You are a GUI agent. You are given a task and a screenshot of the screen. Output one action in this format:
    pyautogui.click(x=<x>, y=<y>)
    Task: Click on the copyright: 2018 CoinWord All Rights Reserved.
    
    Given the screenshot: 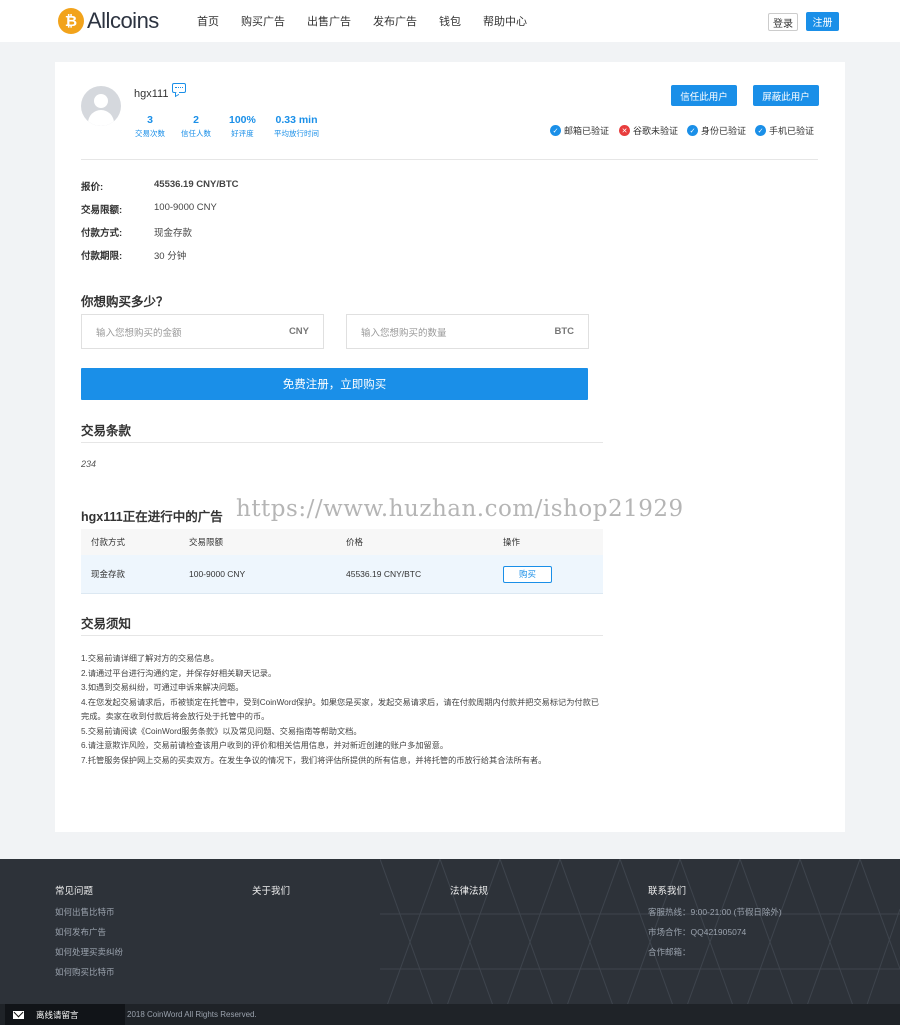 What is the action you would take?
    pyautogui.click(x=192, y=1014)
    